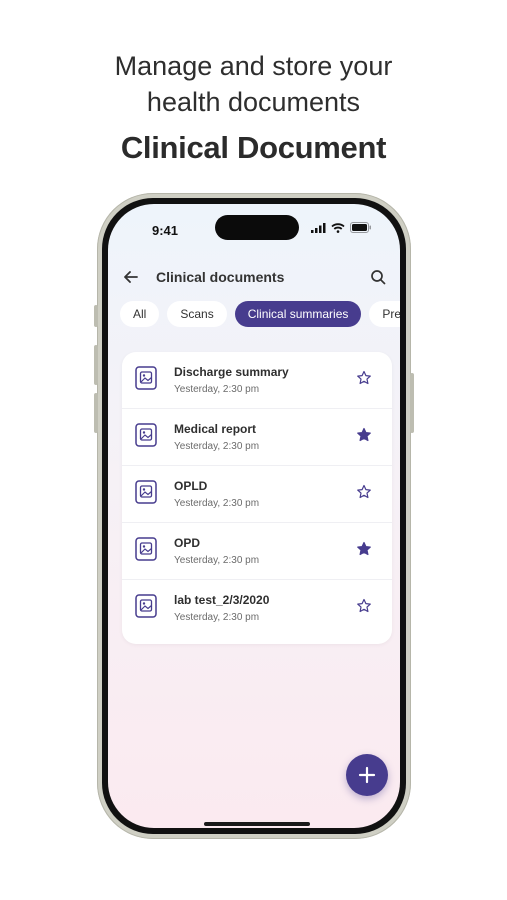  Describe the element at coordinates (253, 84) in the screenshot. I see `promo-headline: Manage and store your health documents` at that location.